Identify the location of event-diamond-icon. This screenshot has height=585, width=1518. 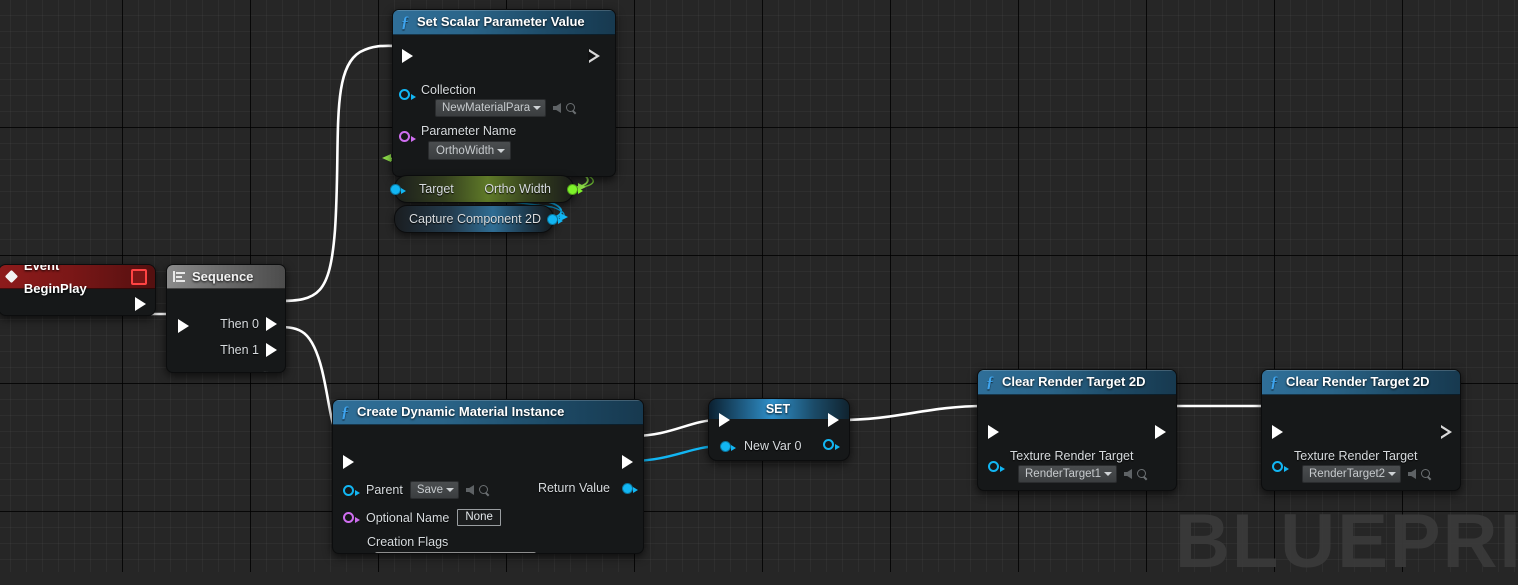
(11, 276).